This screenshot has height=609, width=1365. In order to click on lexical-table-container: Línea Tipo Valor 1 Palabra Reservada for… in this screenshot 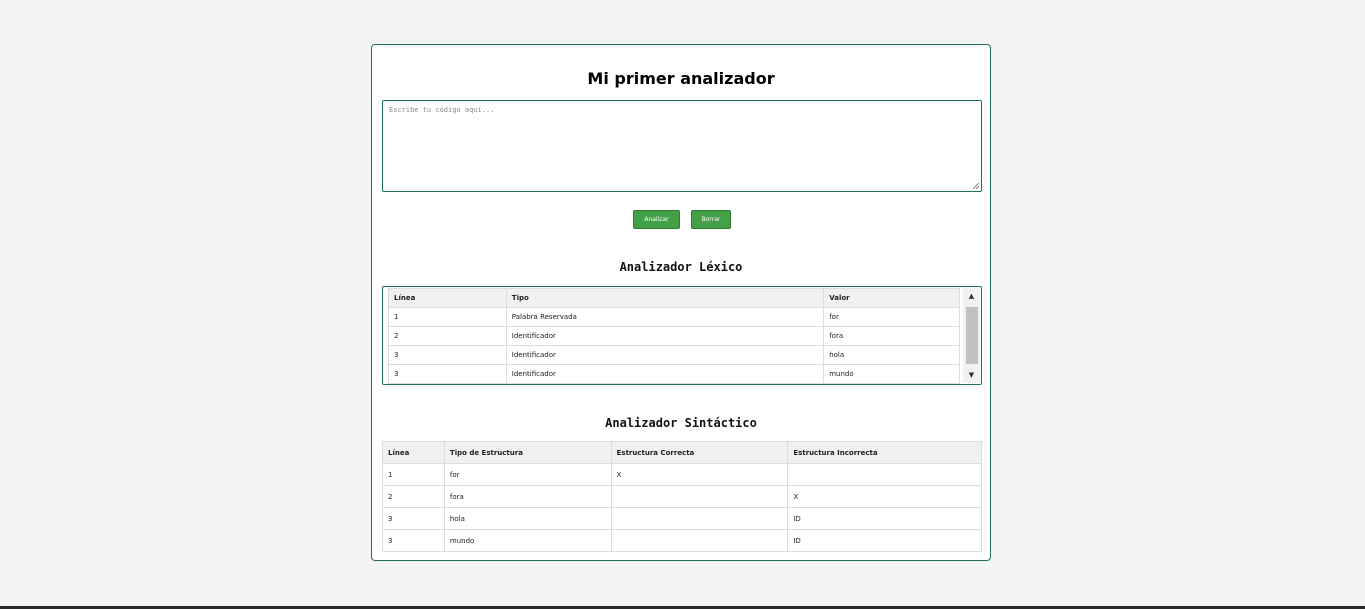, I will do `click(682, 335)`.